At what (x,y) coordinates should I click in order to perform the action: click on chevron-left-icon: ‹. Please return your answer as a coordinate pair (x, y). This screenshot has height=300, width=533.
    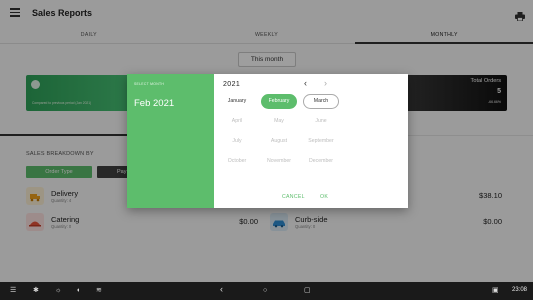
    Looking at the image, I should click on (305, 83).